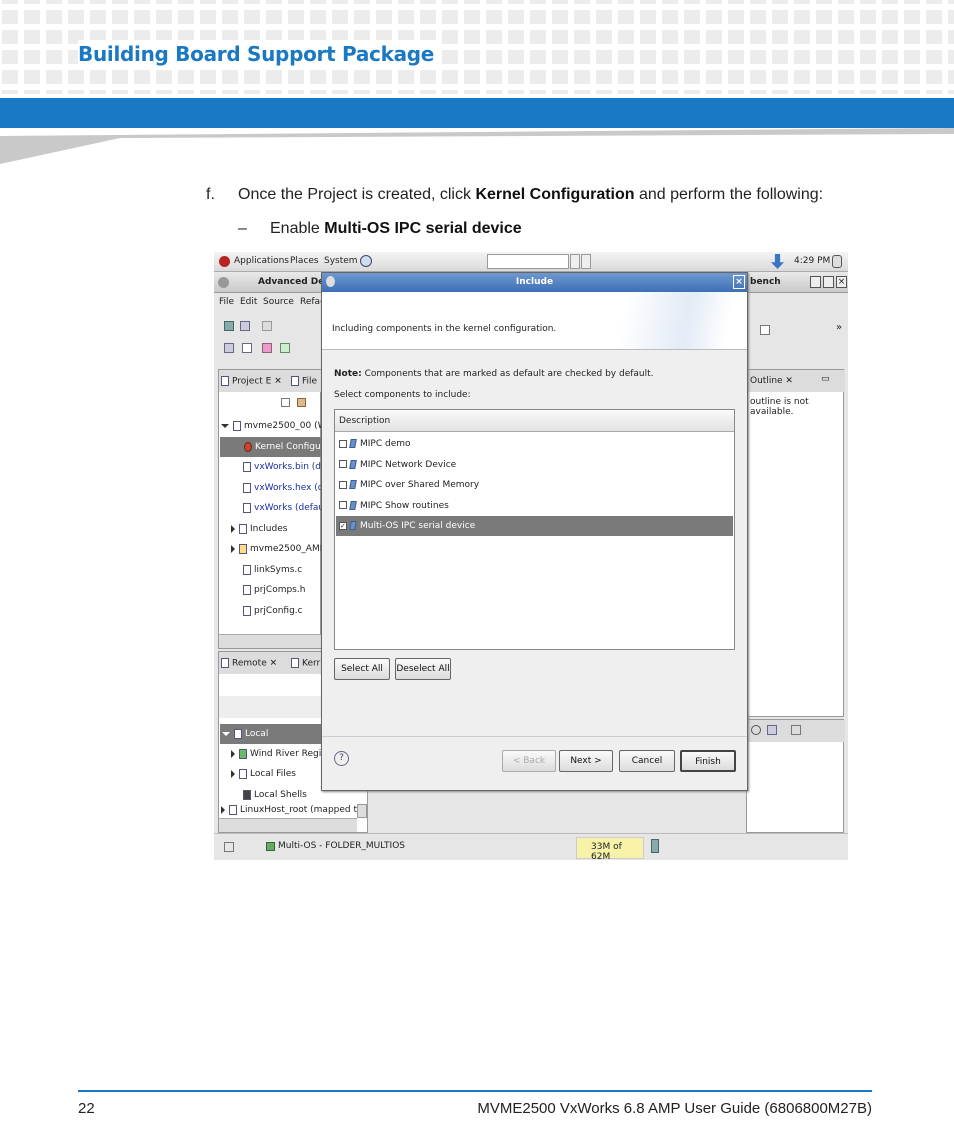 Image resolution: width=954 pixels, height=1145 pixels. What do you see at coordinates (655, 846) in the screenshot?
I see `trash-icon` at bounding box center [655, 846].